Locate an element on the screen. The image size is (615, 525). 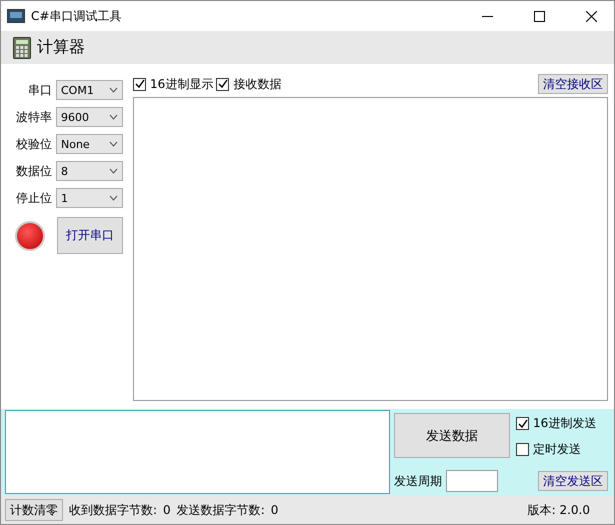
menu-item: 计算器 is located at coordinates (61, 47).